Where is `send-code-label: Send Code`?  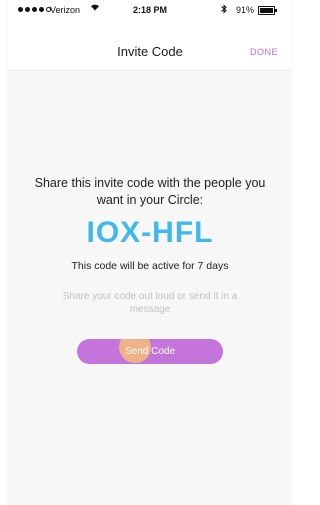 send-code-label: Send Code is located at coordinates (150, 351).